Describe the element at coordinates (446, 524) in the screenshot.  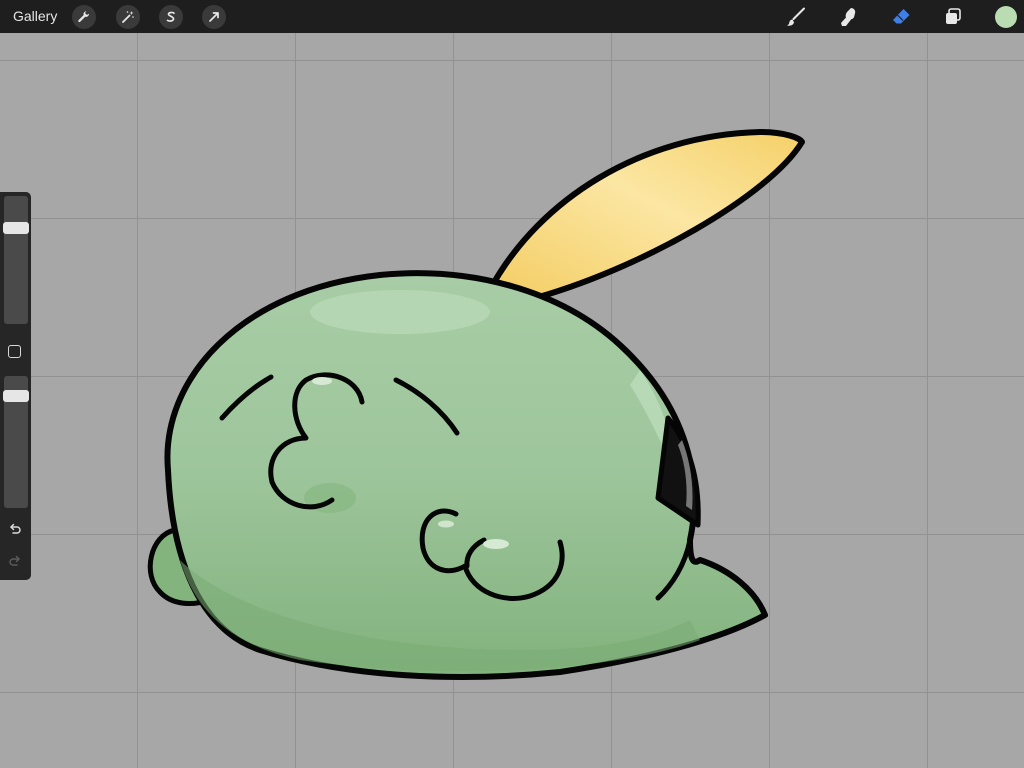
I see `cheek-shine-small` at that location.